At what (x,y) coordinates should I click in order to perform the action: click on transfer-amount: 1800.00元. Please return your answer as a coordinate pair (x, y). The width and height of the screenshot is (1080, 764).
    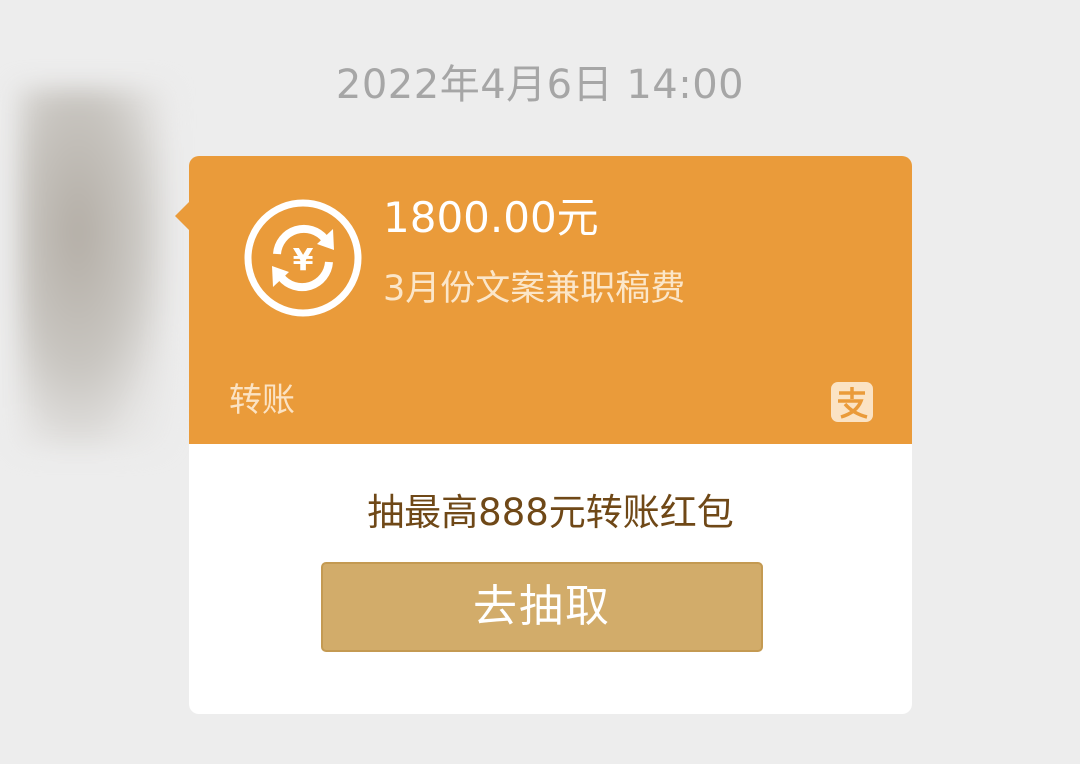
    Looking at the image, I should click on (491, 217).